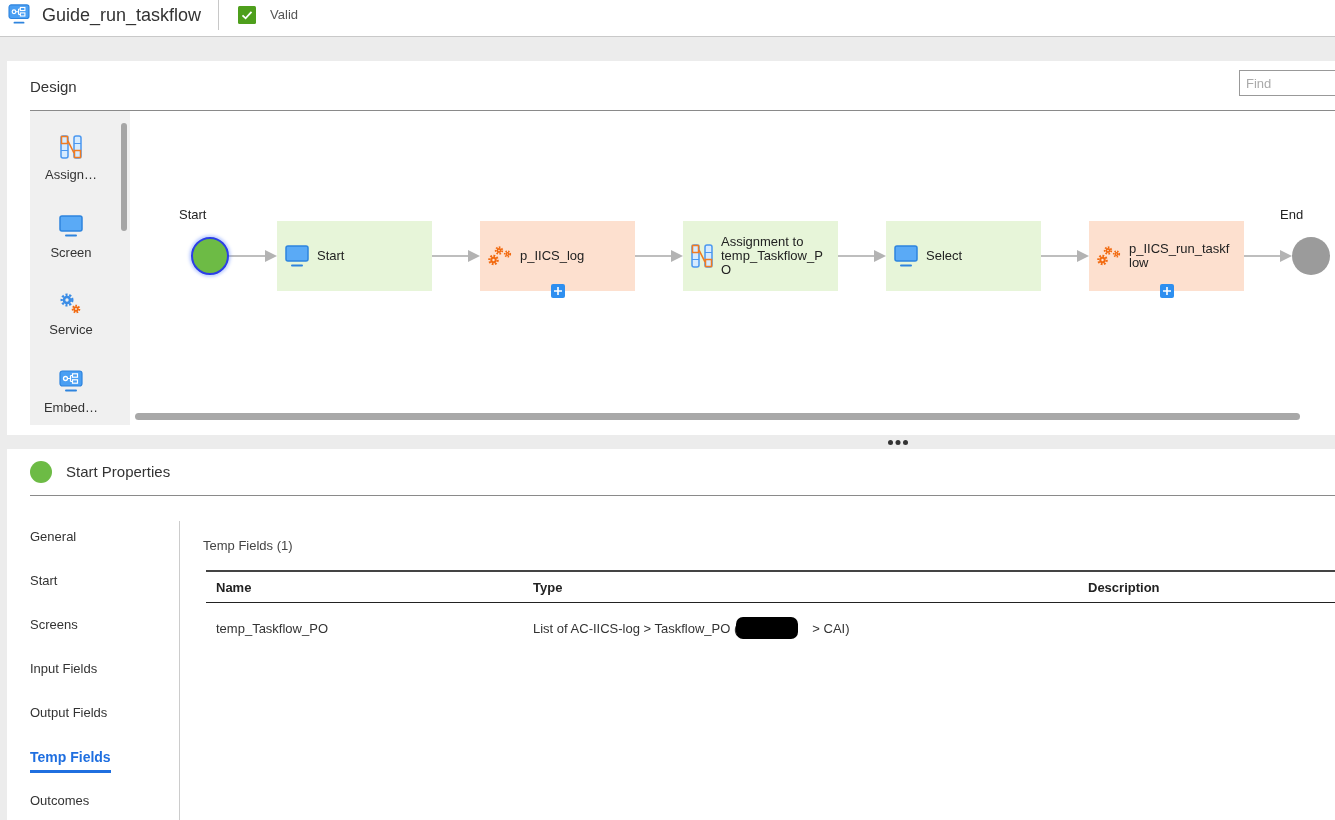  What do you see at coordinates (831, 628) in the screenshot?
I see `table-cell-text: > CAI)` at bounding box center [831, 628].